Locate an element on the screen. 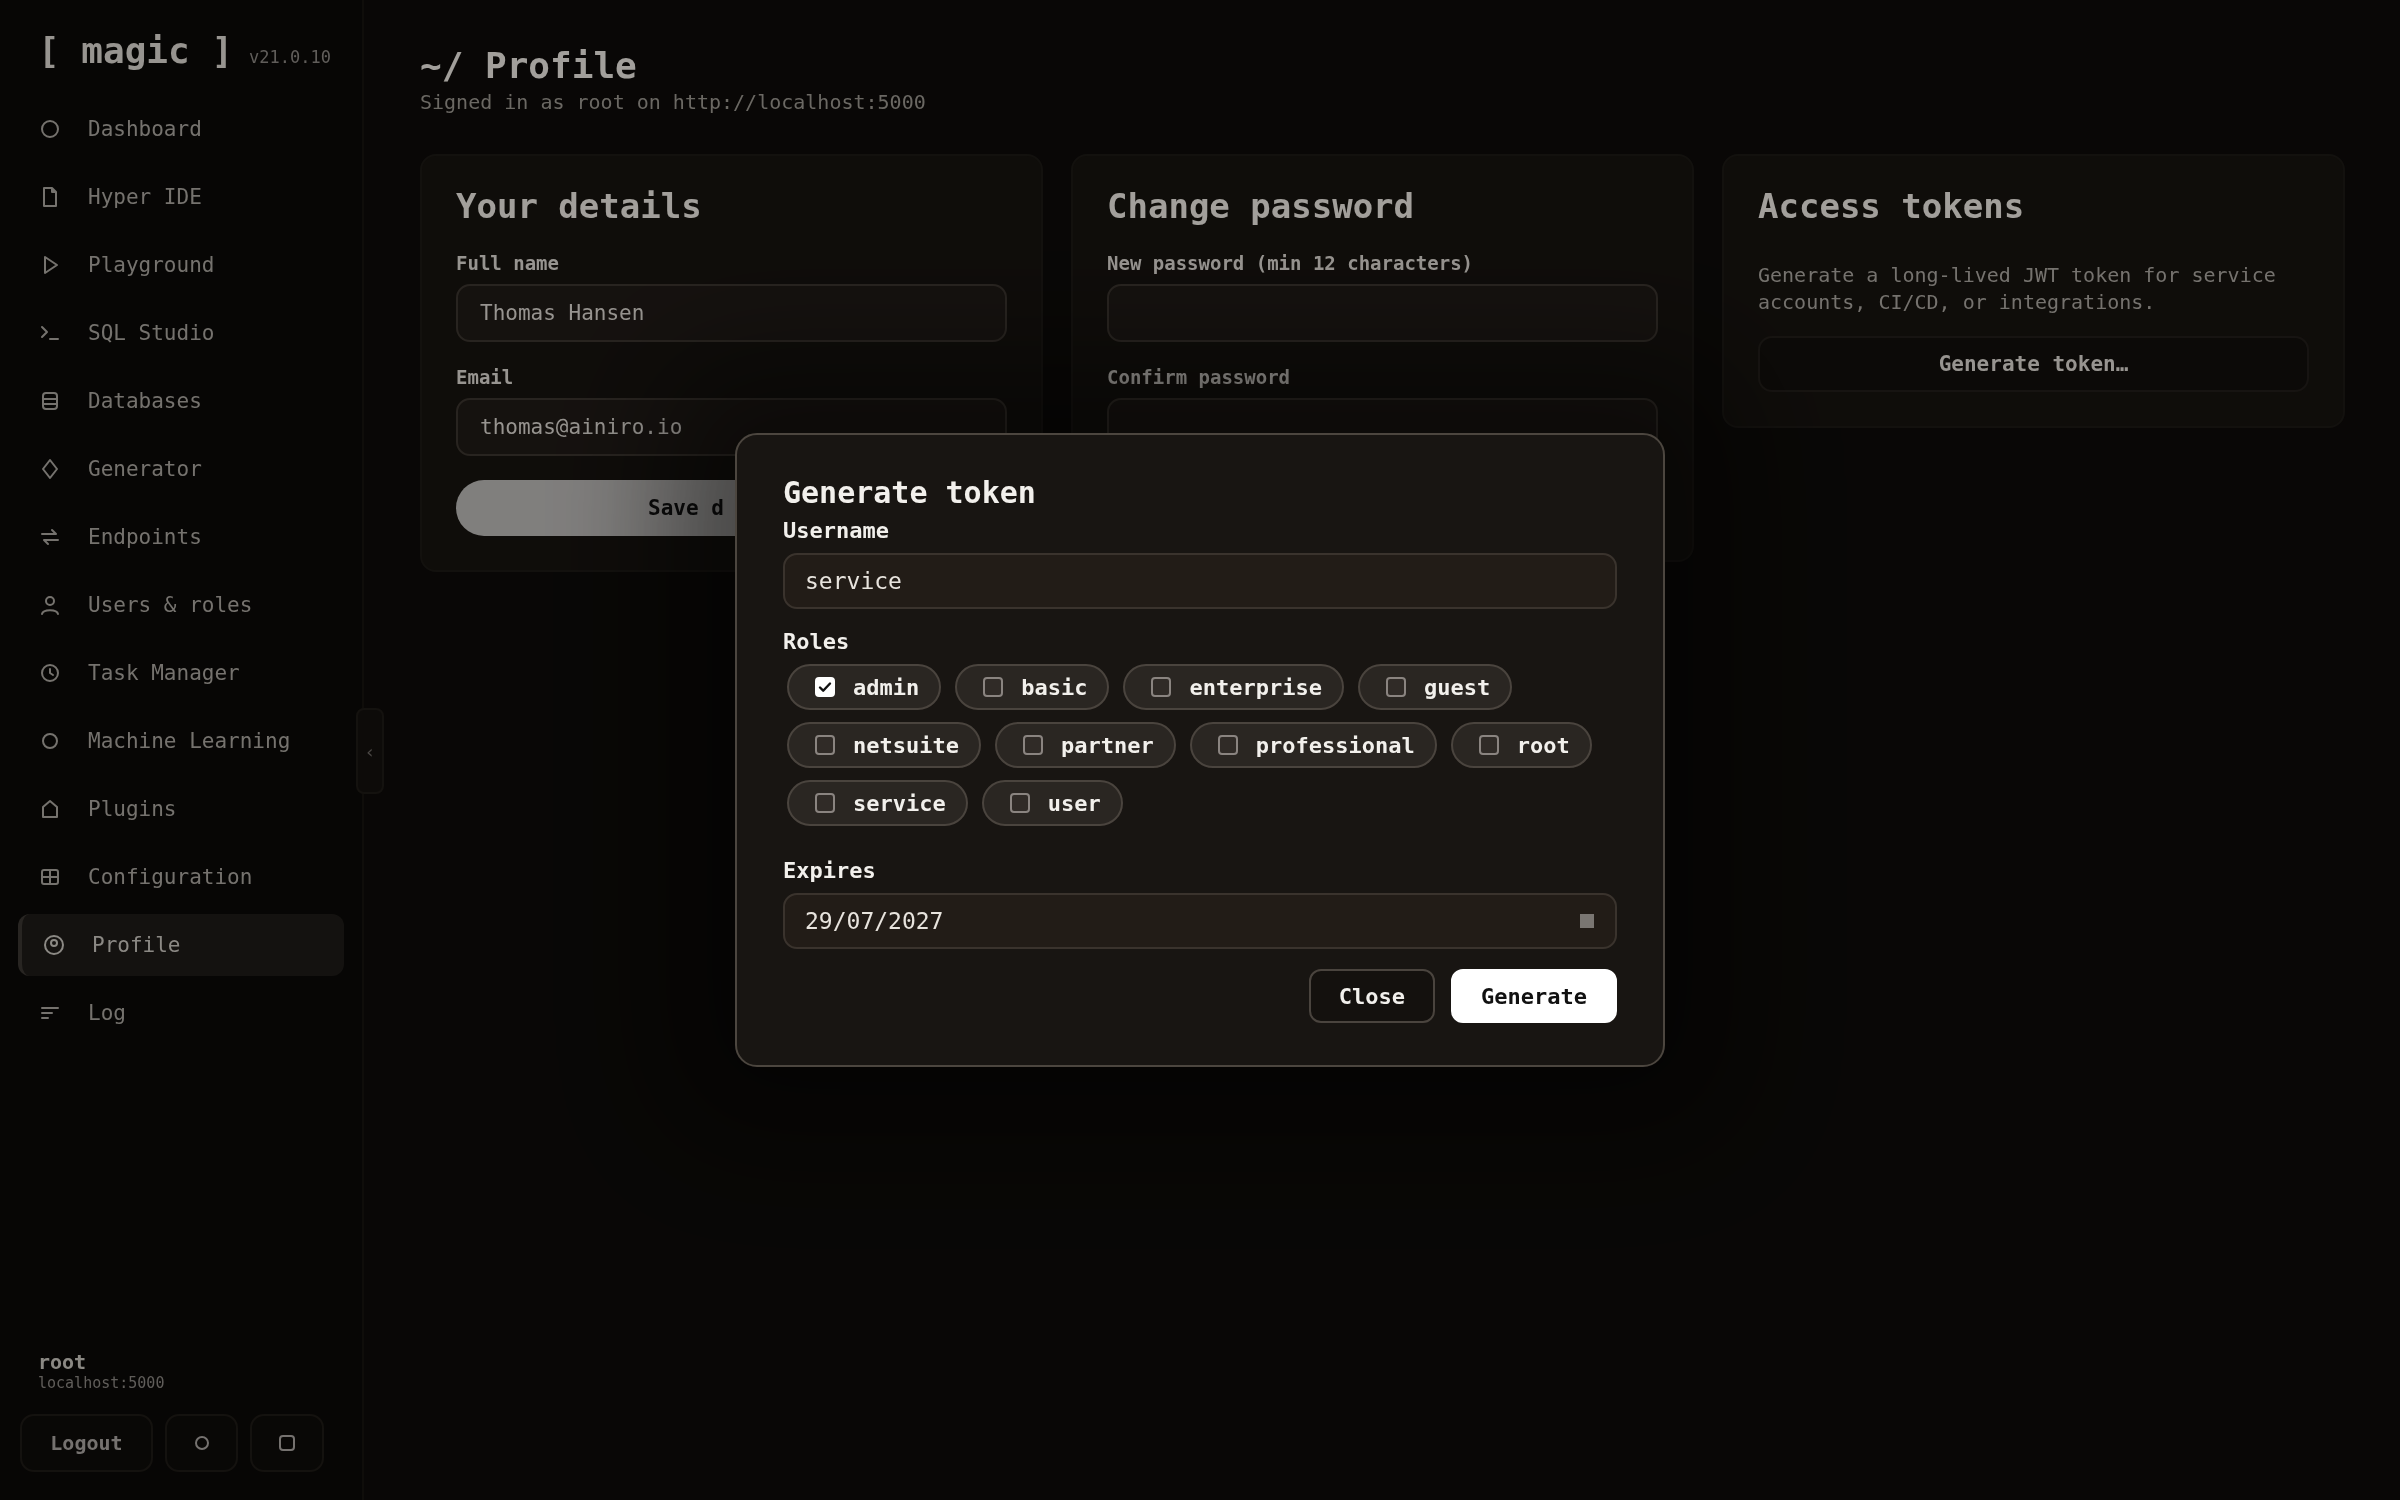 The width and height of the screenshot is (2400, 1500). user-circle-icon is located at coordinates (54, 945).